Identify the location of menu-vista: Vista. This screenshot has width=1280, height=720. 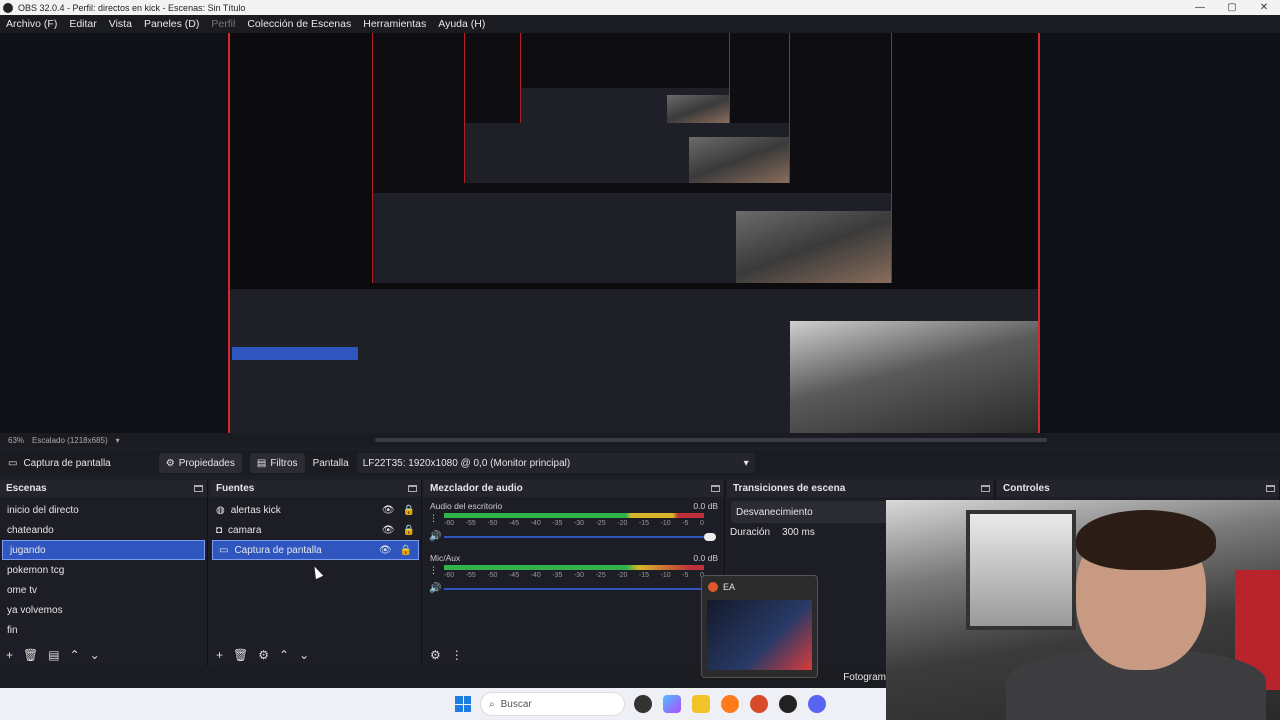
(120, 24).